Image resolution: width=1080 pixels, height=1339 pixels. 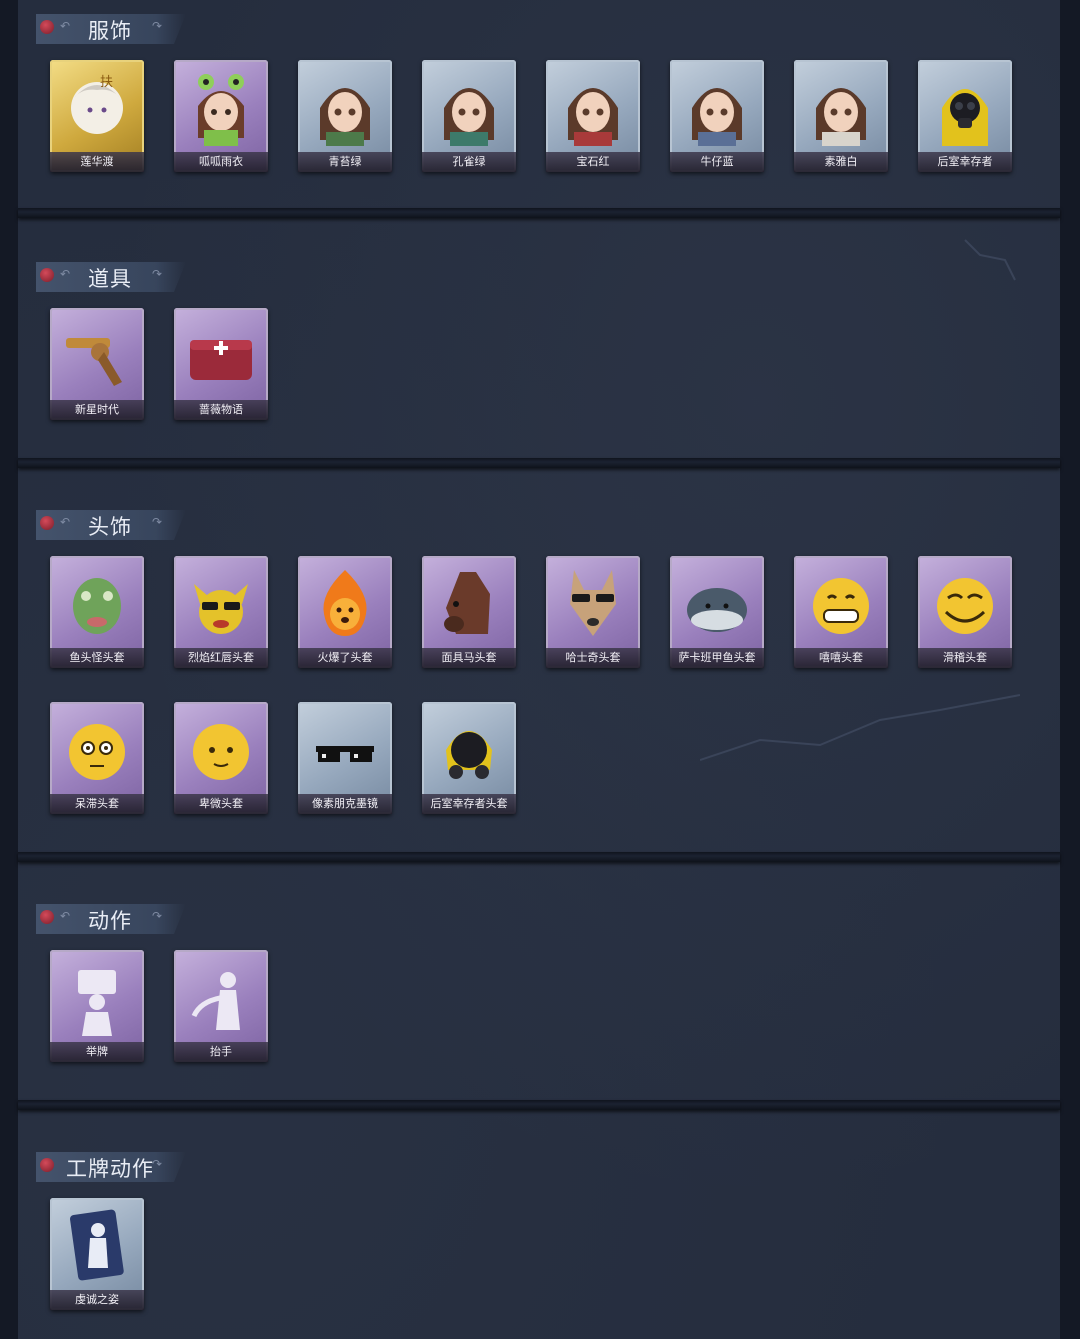 I want to click on raise-hand-icon, so click(x=215, y=1001).